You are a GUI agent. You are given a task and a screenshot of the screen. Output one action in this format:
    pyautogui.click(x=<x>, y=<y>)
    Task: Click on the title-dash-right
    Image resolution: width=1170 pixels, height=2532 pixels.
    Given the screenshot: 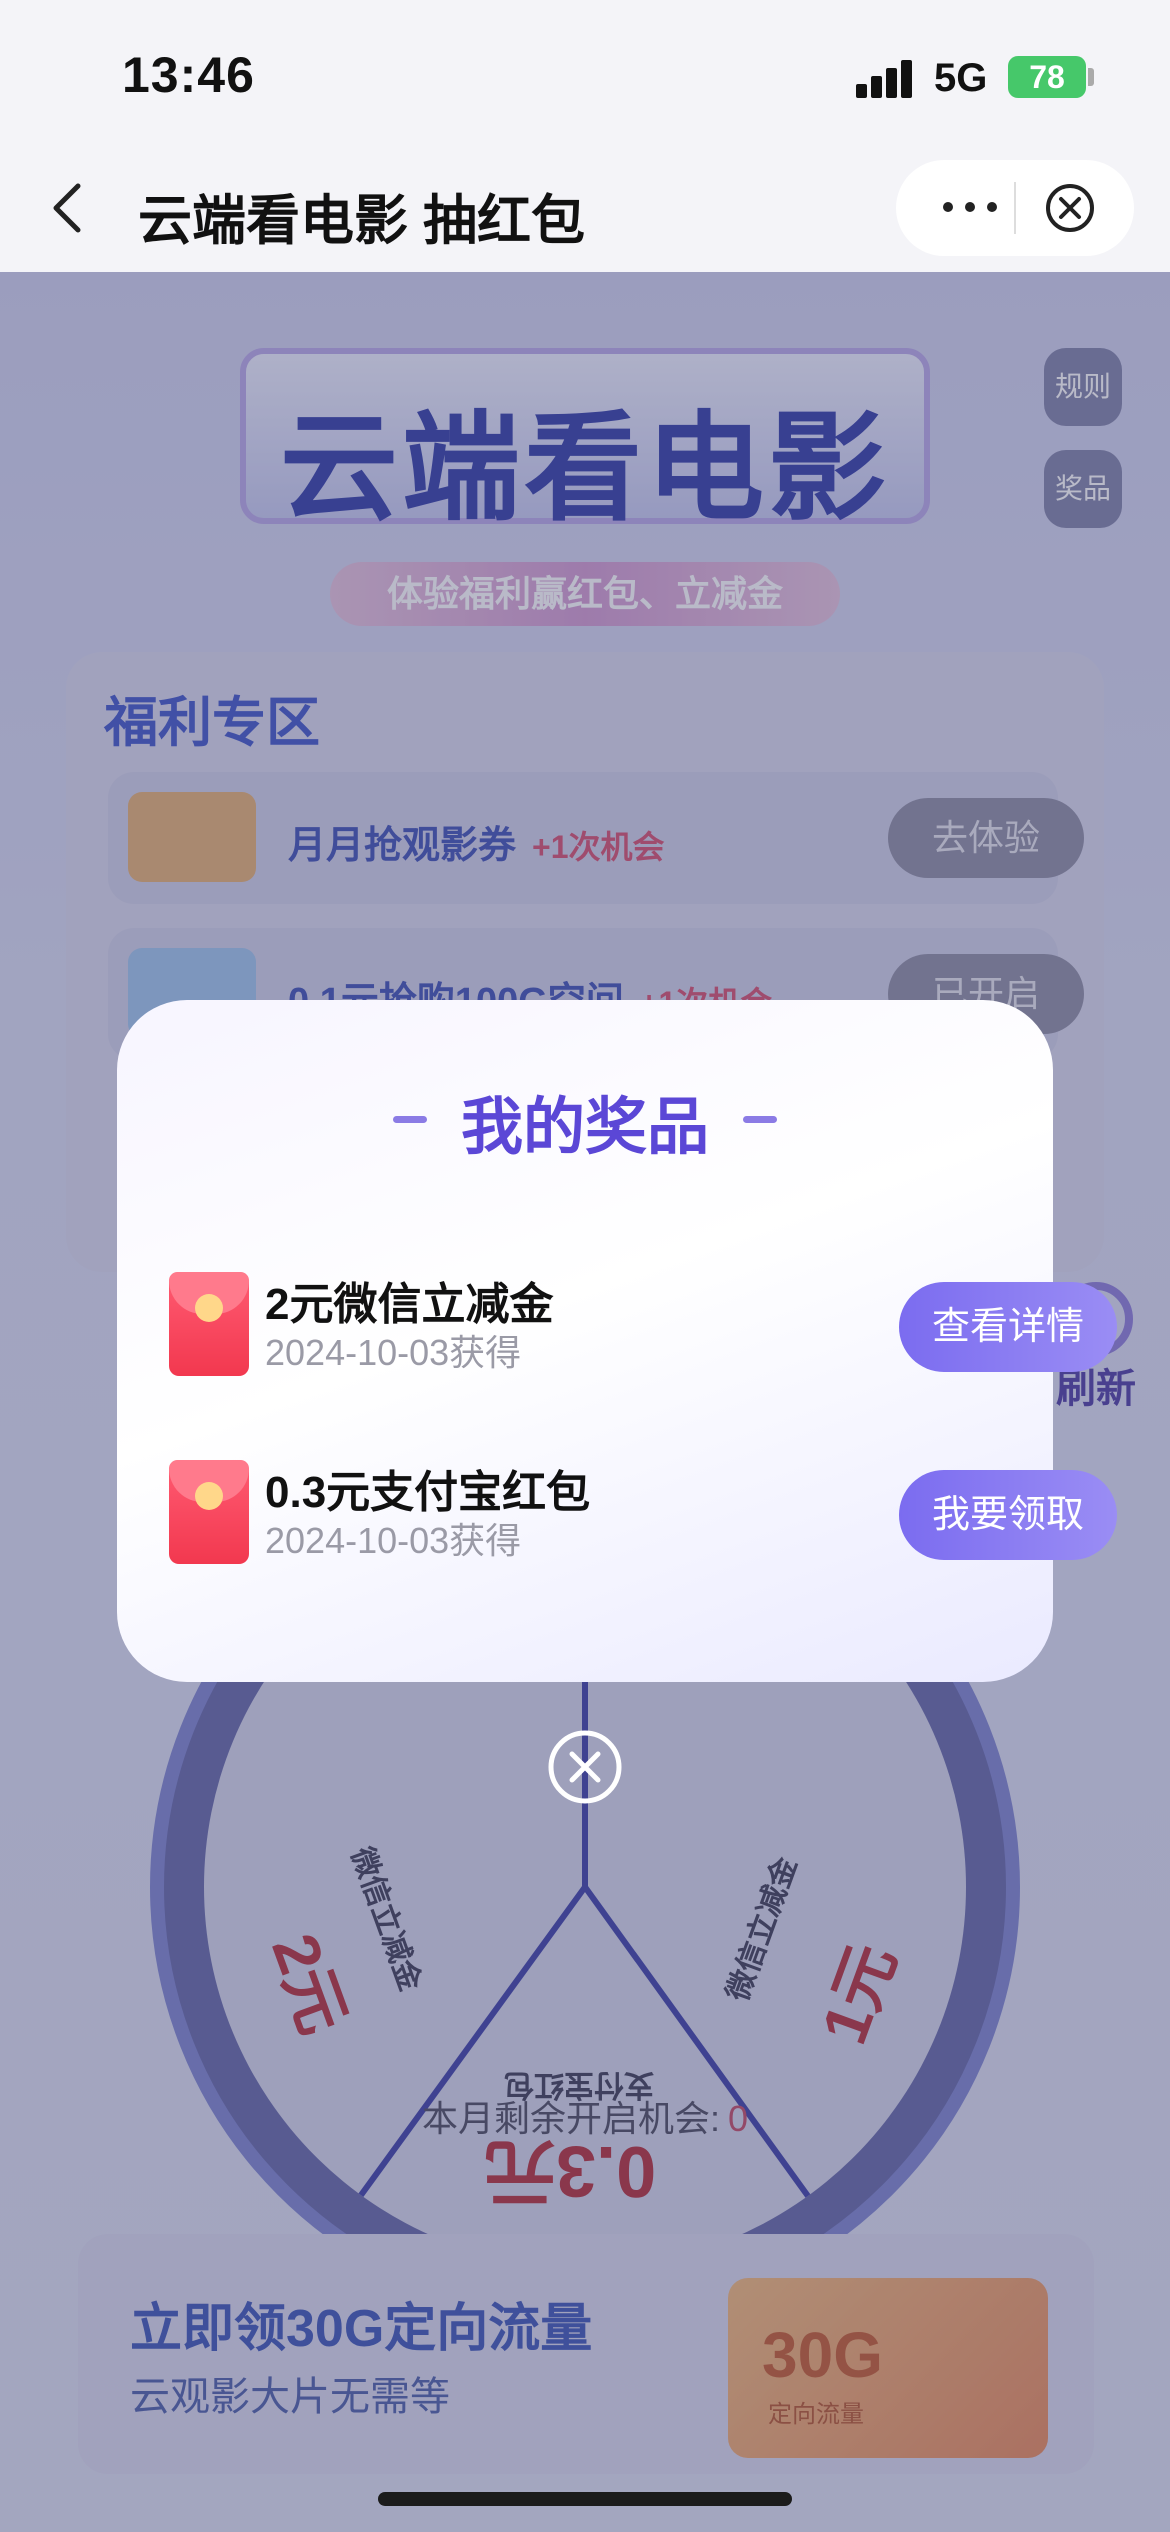 What is the action you would take?
    pyautogui.click(x=760, y=1119)
    